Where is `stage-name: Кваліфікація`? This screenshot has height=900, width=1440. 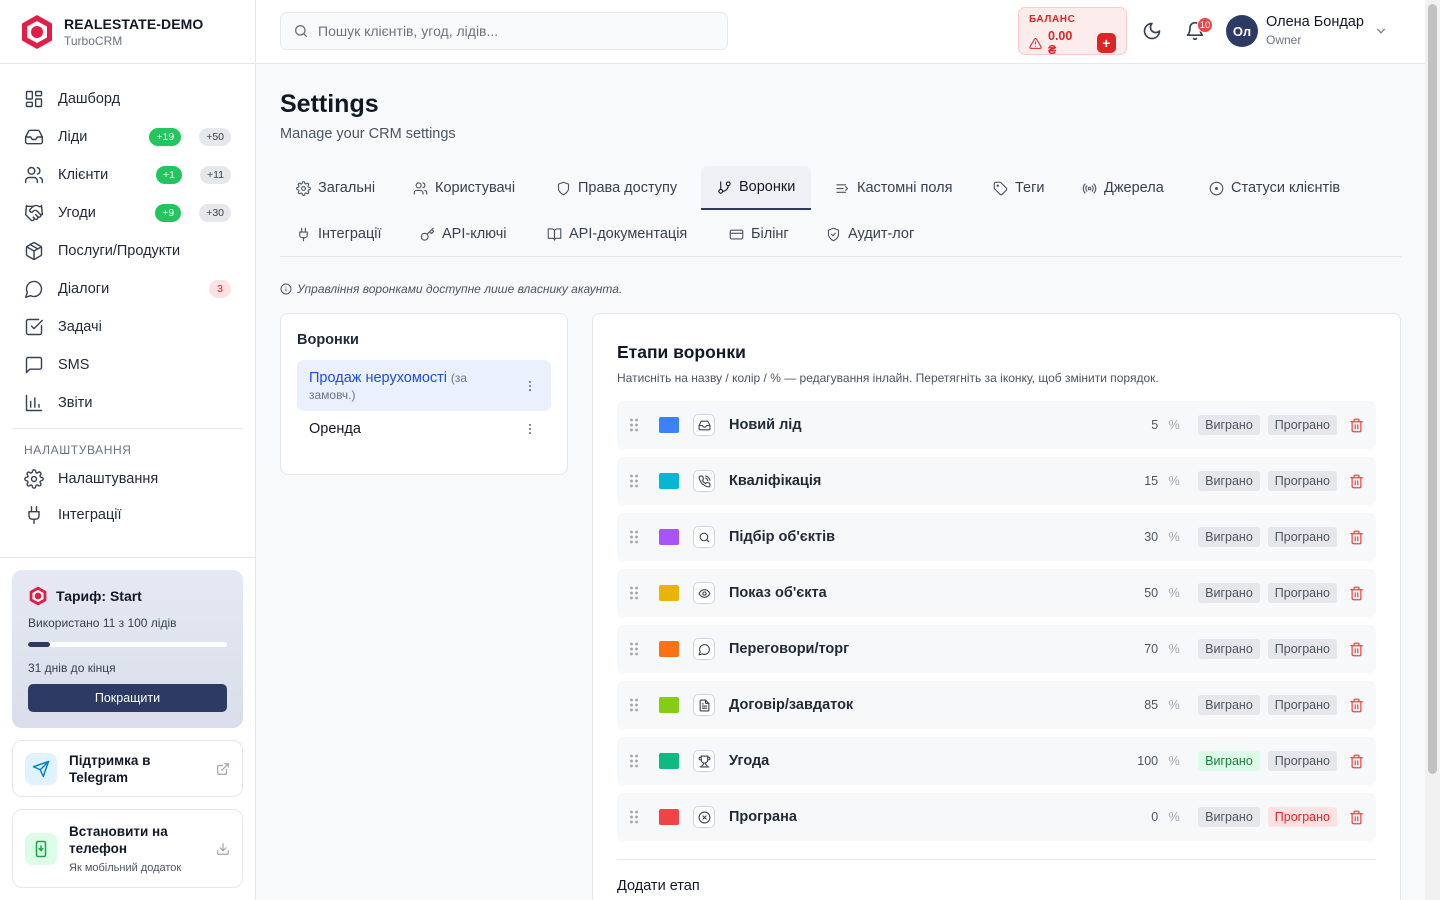
stage-name: Кваліфікація is located at coordinates (918, 481).